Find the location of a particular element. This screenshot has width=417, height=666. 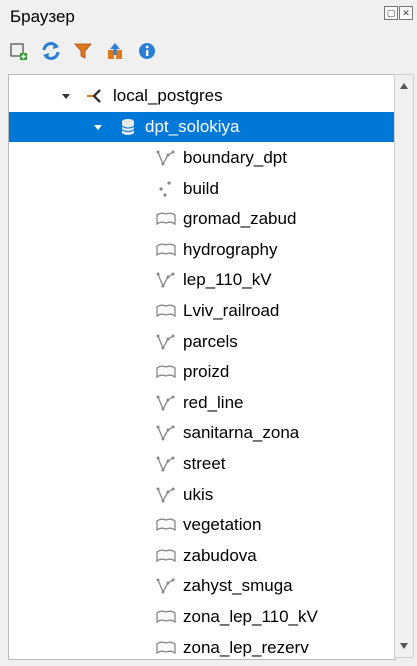

database-schema-icon is located at coordinates (128, 127).